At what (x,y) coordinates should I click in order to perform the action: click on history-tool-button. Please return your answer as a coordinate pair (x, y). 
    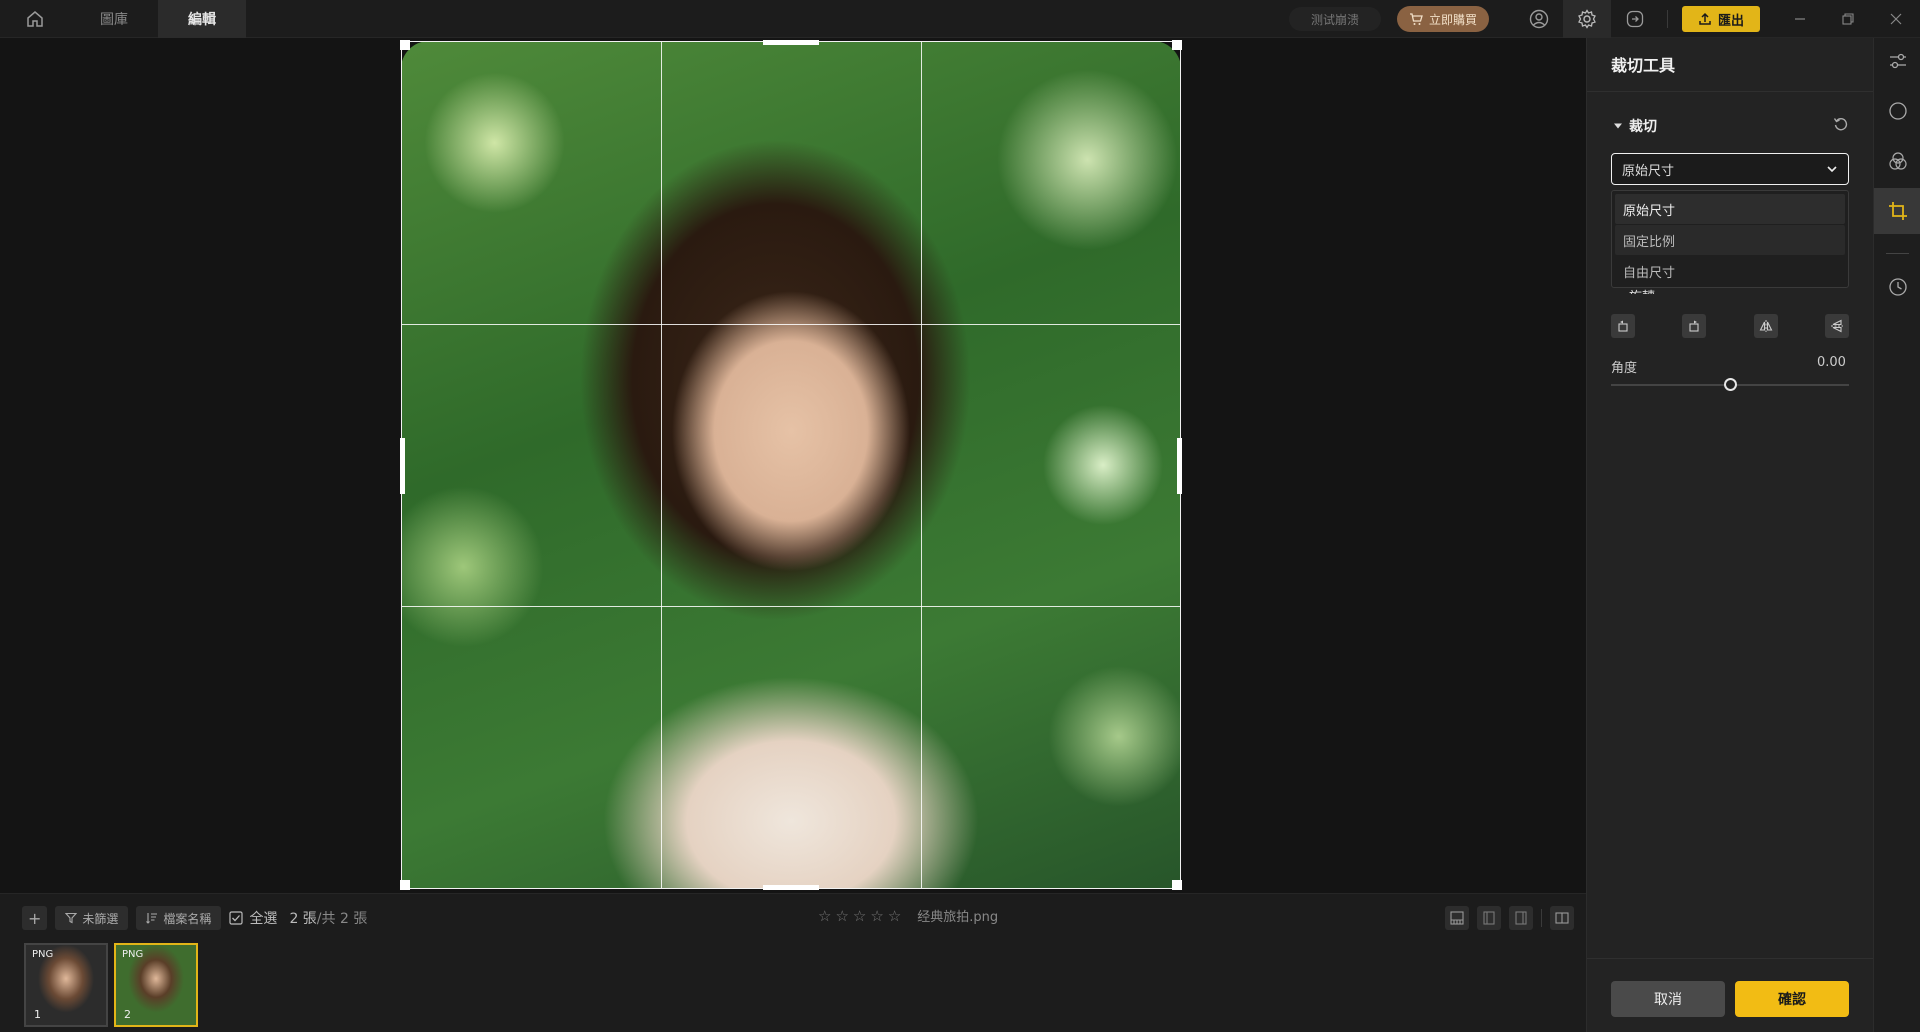
    Looking at the image, I should click on (1897, 287).